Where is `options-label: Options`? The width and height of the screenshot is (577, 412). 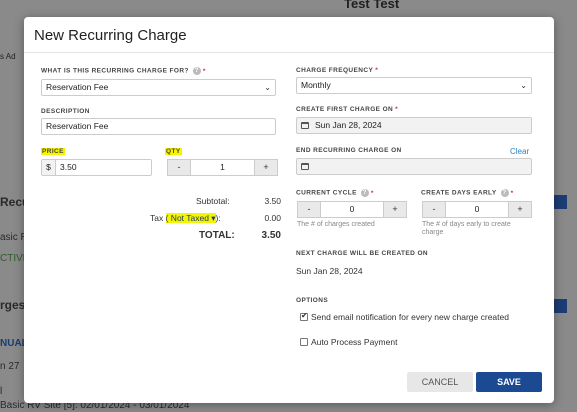
options-label: Options is located at coordinates (312, 300).